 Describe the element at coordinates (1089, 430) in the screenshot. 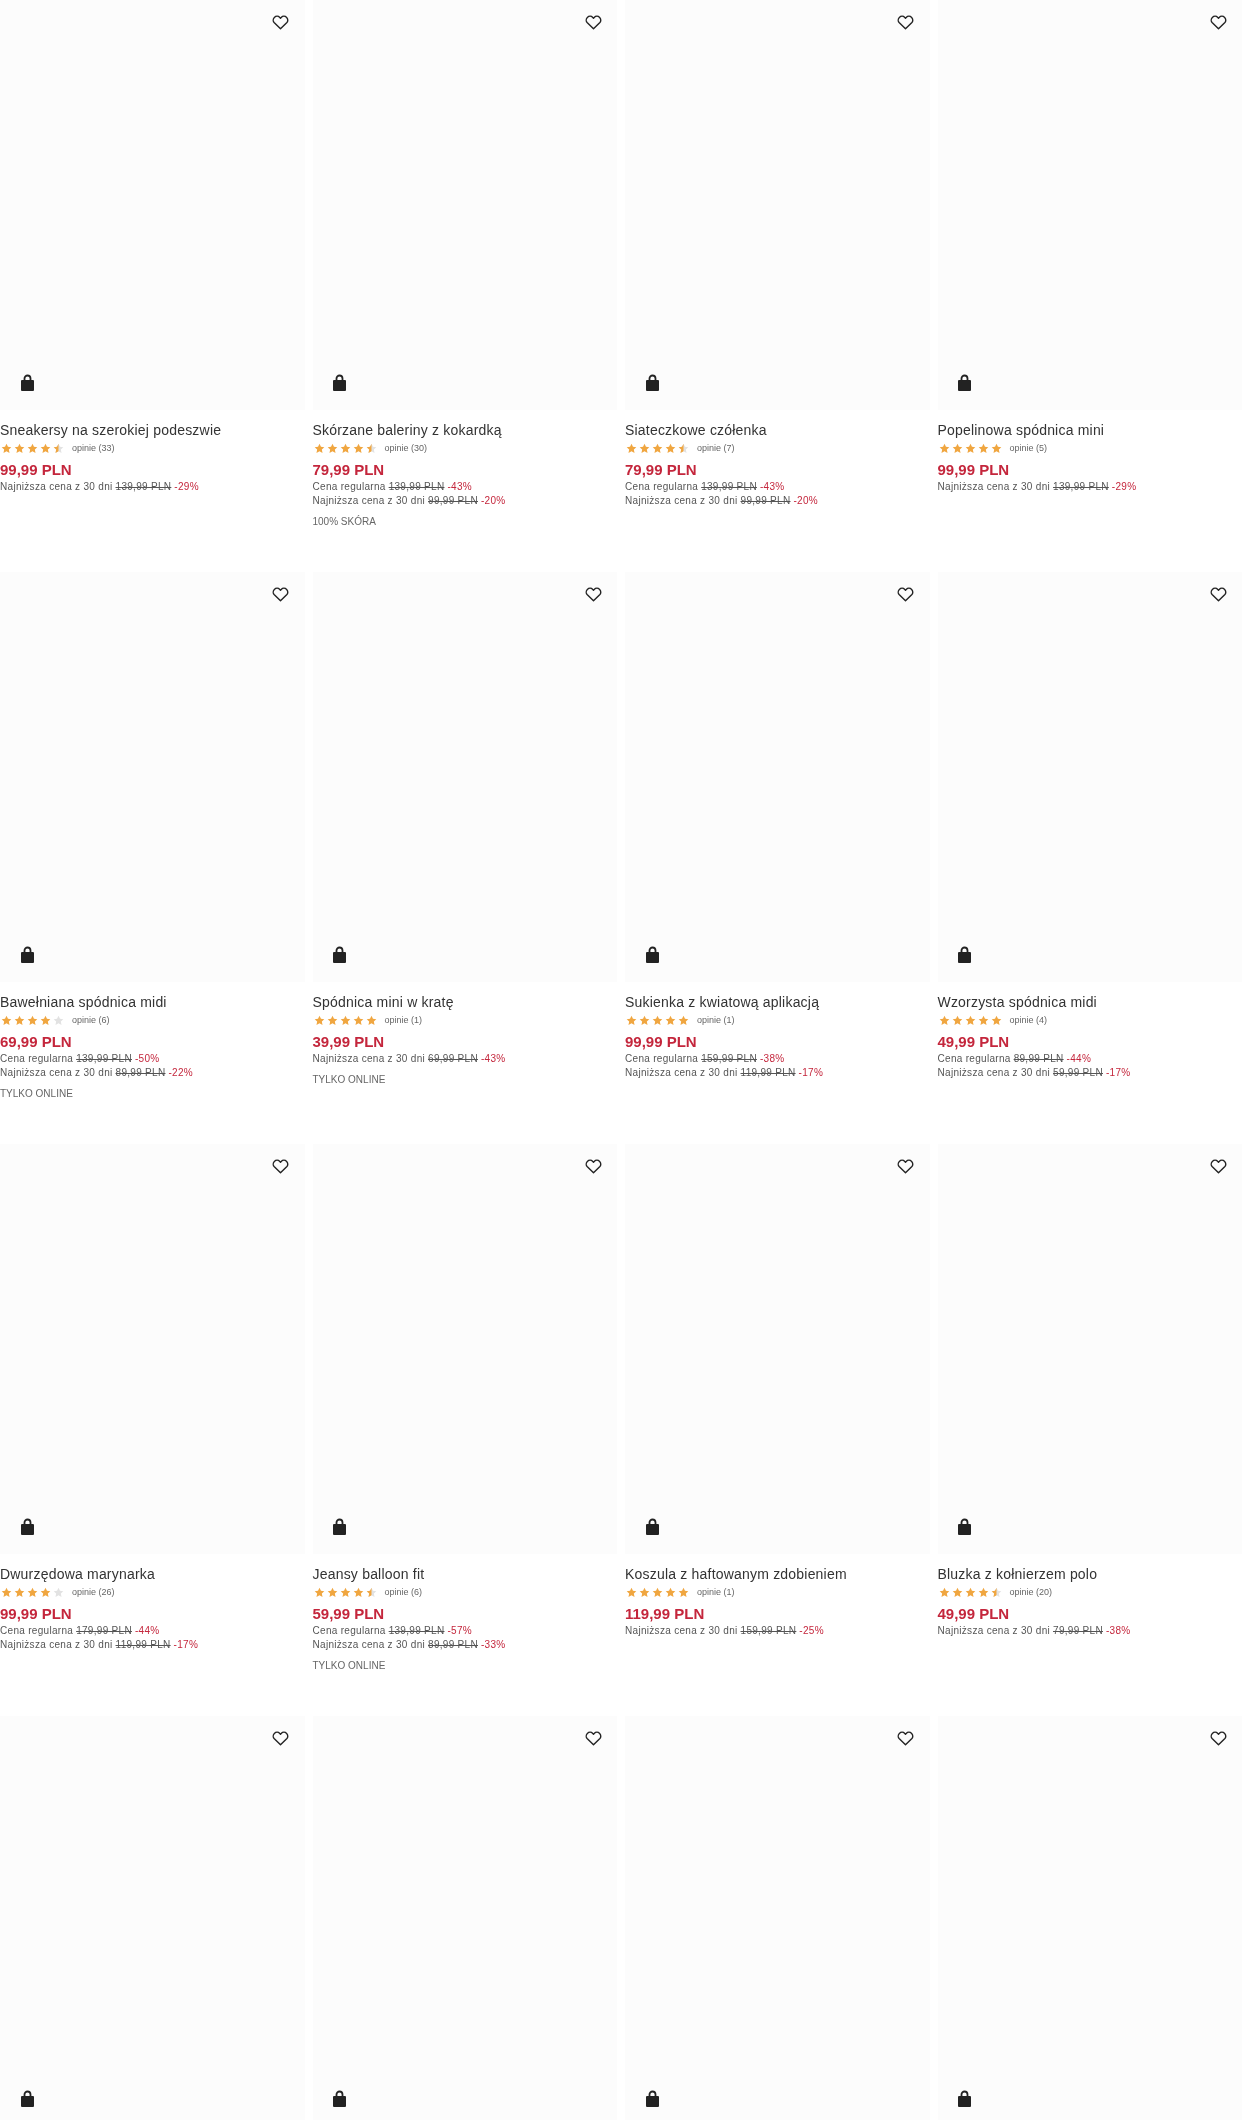

I see `product-title: Popelinowa spódnica mini` at that location.